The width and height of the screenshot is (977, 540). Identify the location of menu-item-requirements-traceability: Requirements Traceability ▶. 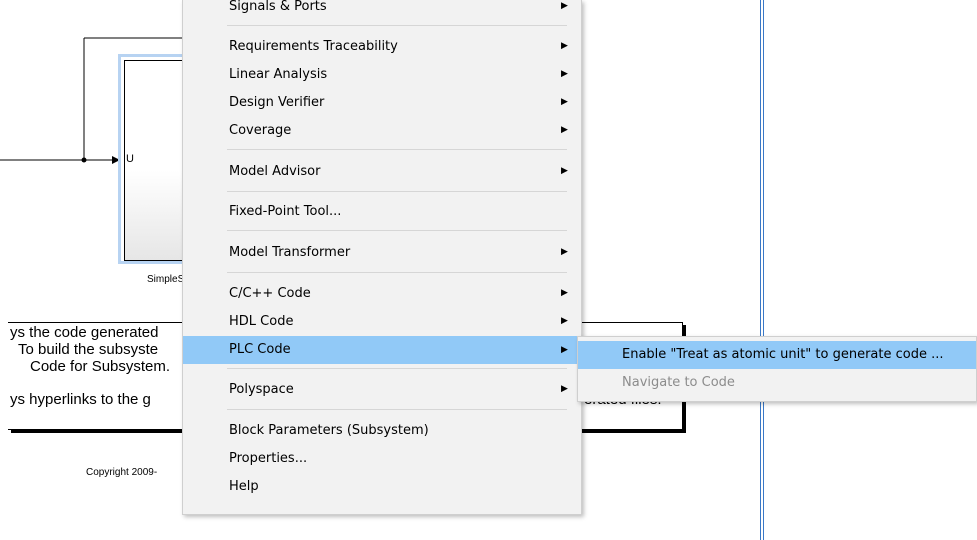
(382, 46).